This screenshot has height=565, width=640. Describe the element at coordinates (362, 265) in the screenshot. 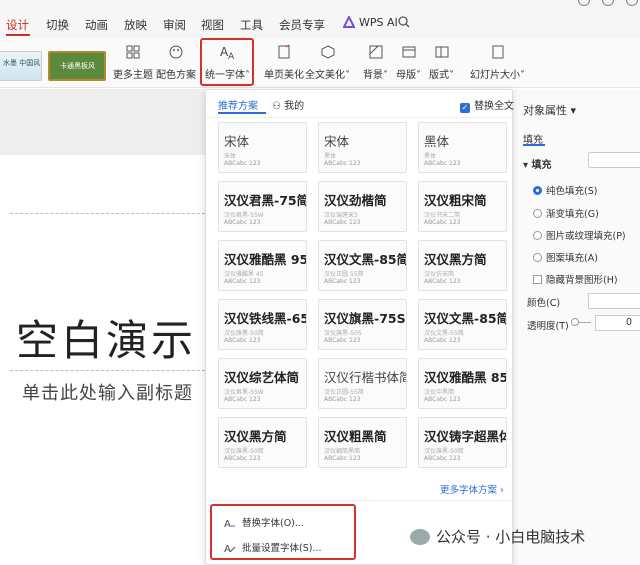

I see `font-scheme-card: 汉仪文黑-85简 汉仪正圆 55简 ABCabc 123` at that location.